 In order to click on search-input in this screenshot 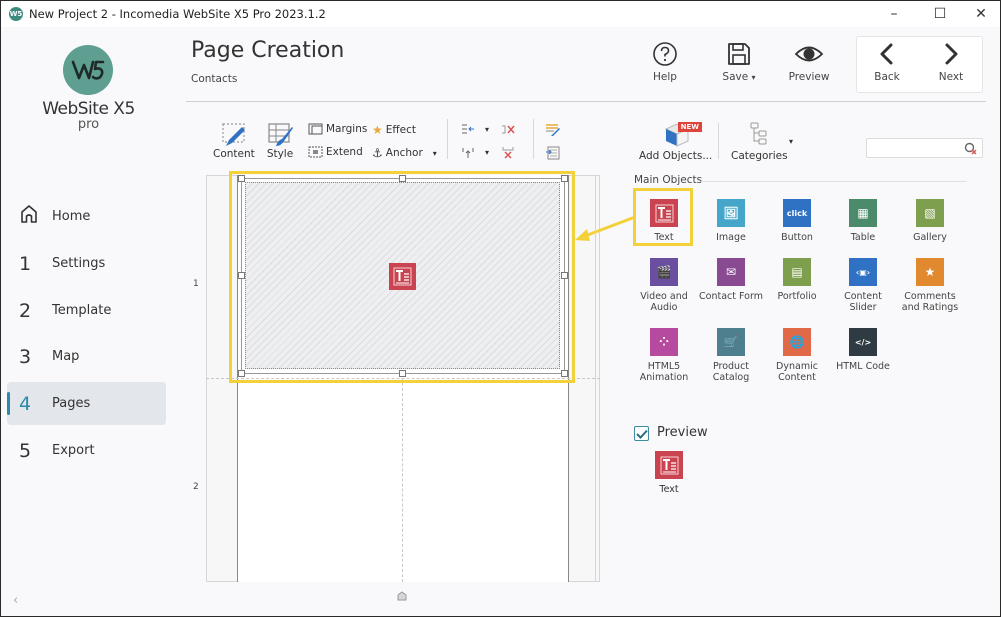, I will do `click(914, 151)`.